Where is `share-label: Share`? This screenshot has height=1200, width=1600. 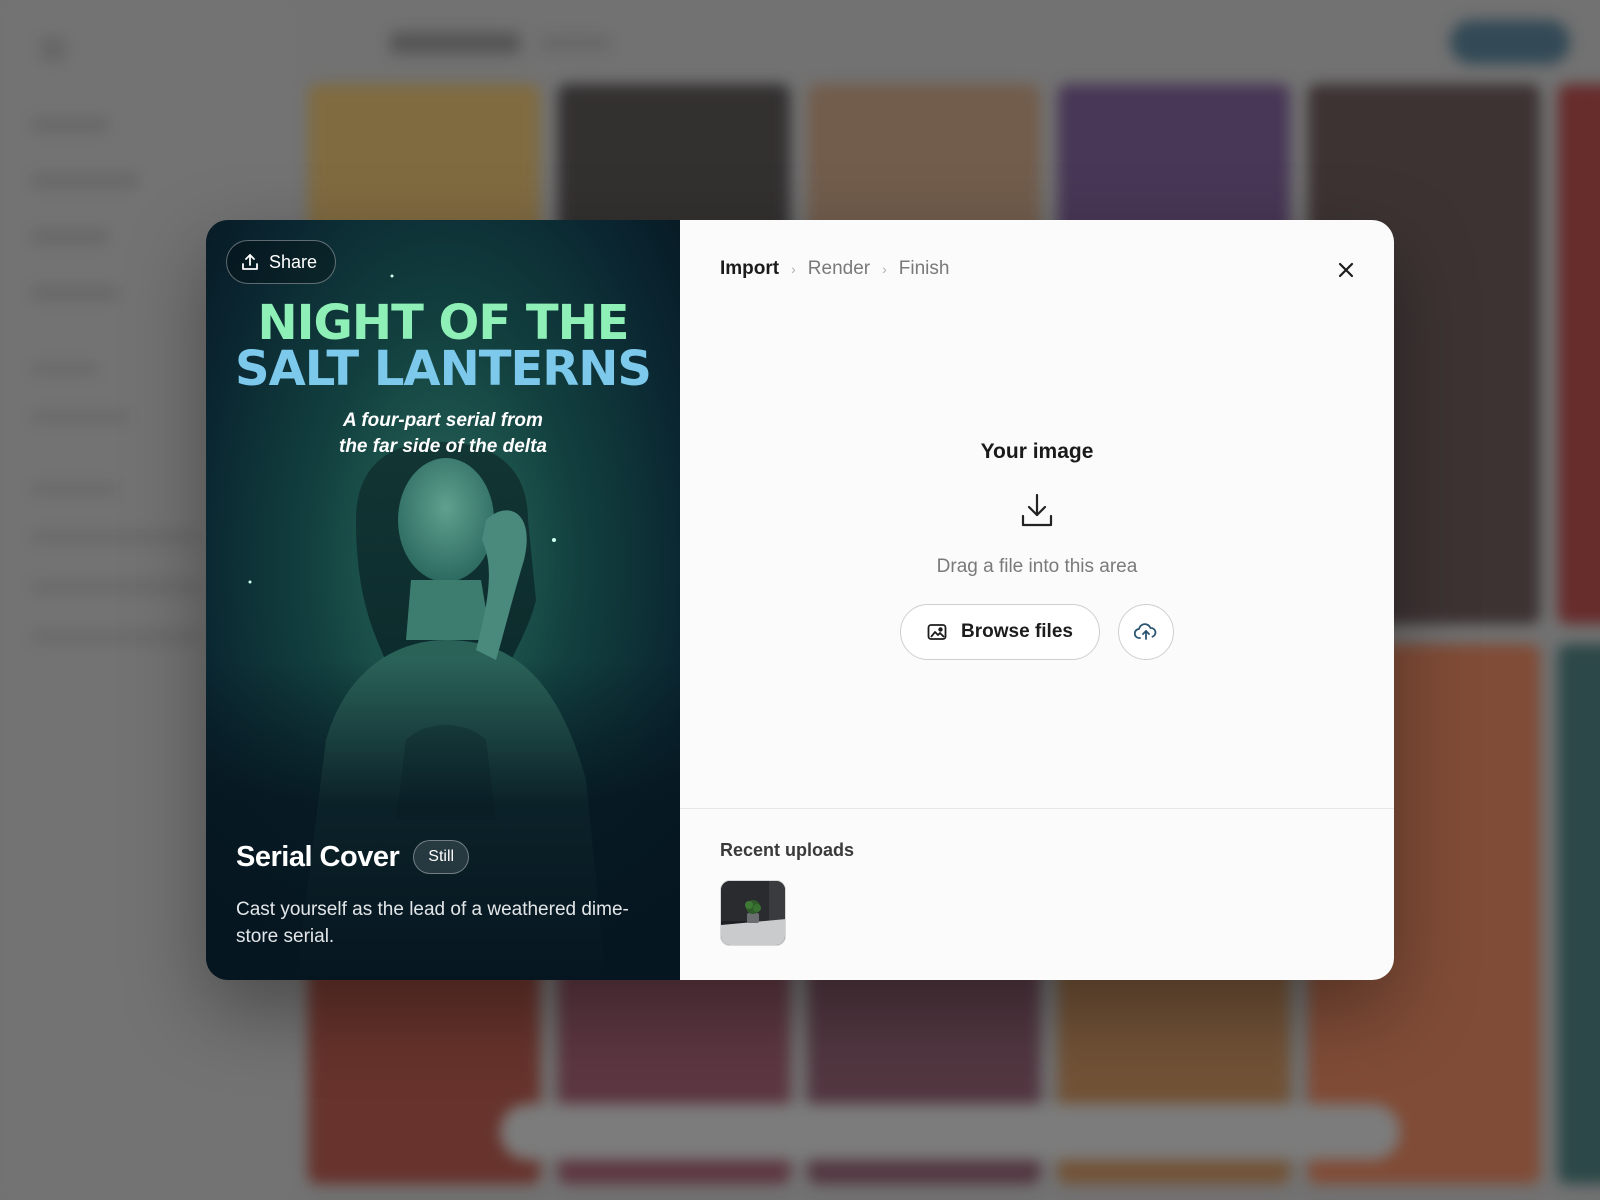 share-label: Share is located at coordinates (293, 261).